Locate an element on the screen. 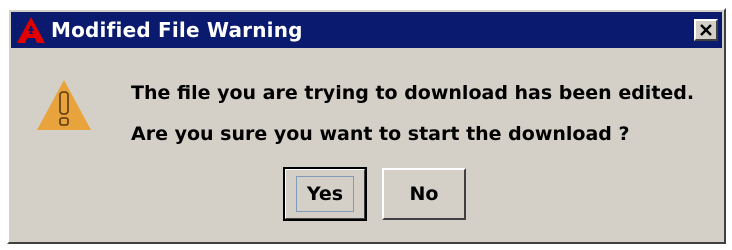  no-button: No is located at coordinates (424, 194).